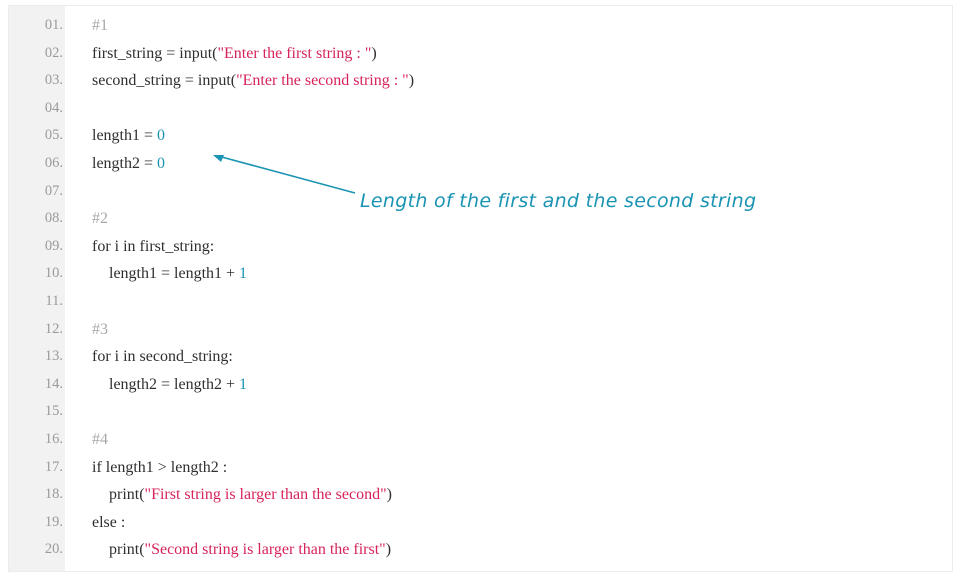 The height and width of the screenshot is (576, 960). Describe the element at coordinates (218, 158) in the screenshot. I see `arrow-head` at that location.